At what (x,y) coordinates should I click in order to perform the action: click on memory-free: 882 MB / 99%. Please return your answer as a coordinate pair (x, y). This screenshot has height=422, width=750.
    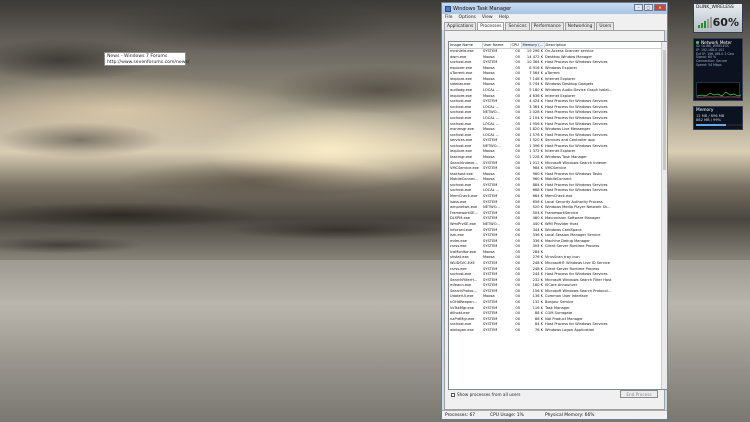
    Looking at the image, I should click on (709, 120).